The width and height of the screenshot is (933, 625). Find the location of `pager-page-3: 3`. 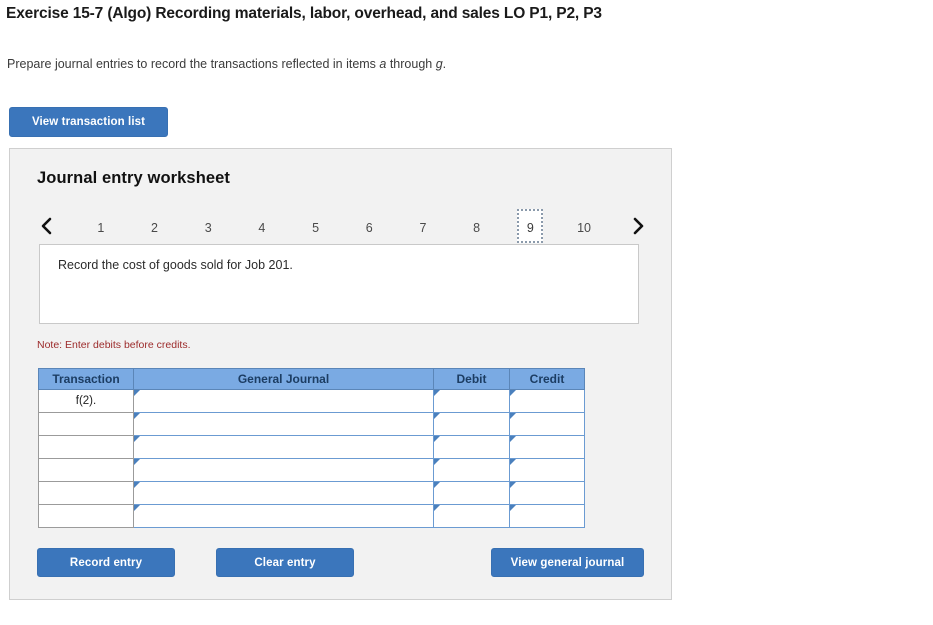

pager-page-3: 3 is located at coordinates (208, 226).